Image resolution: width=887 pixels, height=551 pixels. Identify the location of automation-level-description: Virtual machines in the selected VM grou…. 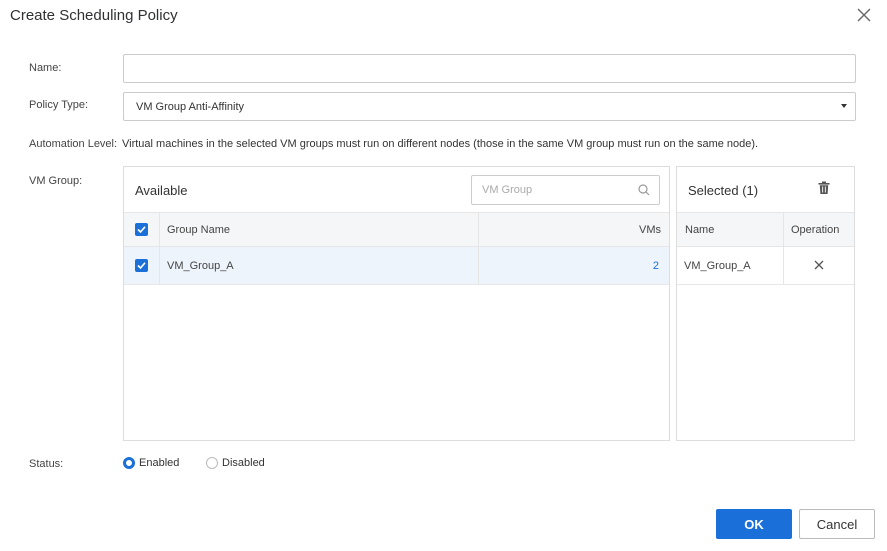
(440, 144).